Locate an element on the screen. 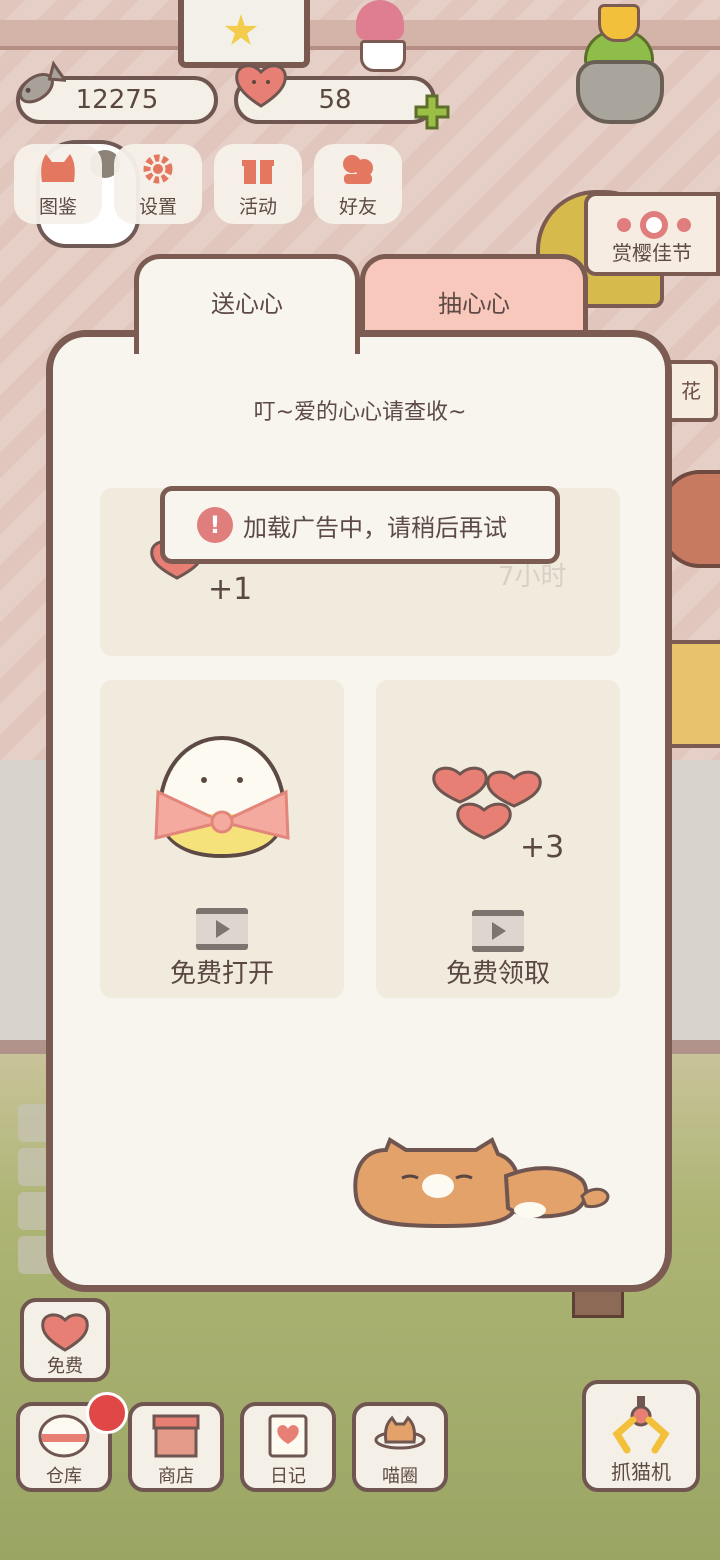 This screenshot has width=720, height=1560. event-label: 赏樱佳节 is located at coordinates (652, 253).